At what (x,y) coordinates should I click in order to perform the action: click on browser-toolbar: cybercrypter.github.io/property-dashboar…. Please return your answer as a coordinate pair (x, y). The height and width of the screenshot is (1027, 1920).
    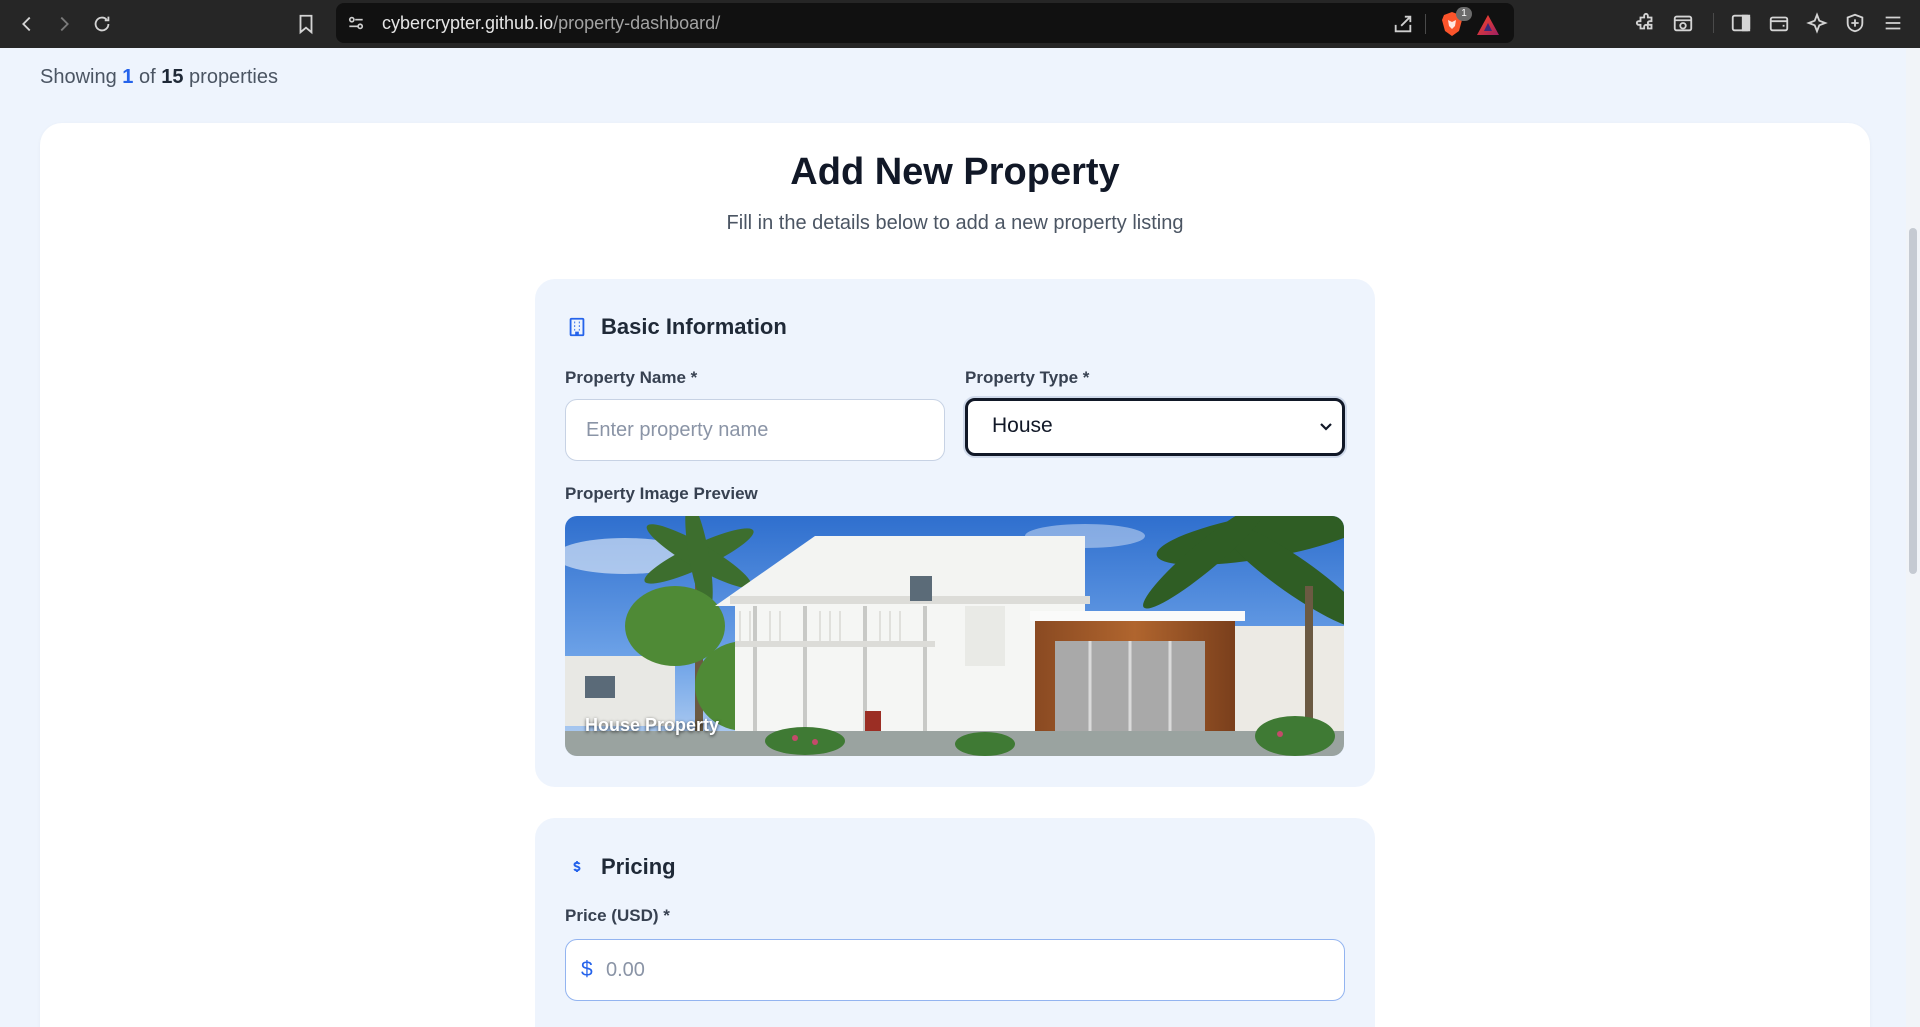
    Looking at the image, I should click on (960, 24).